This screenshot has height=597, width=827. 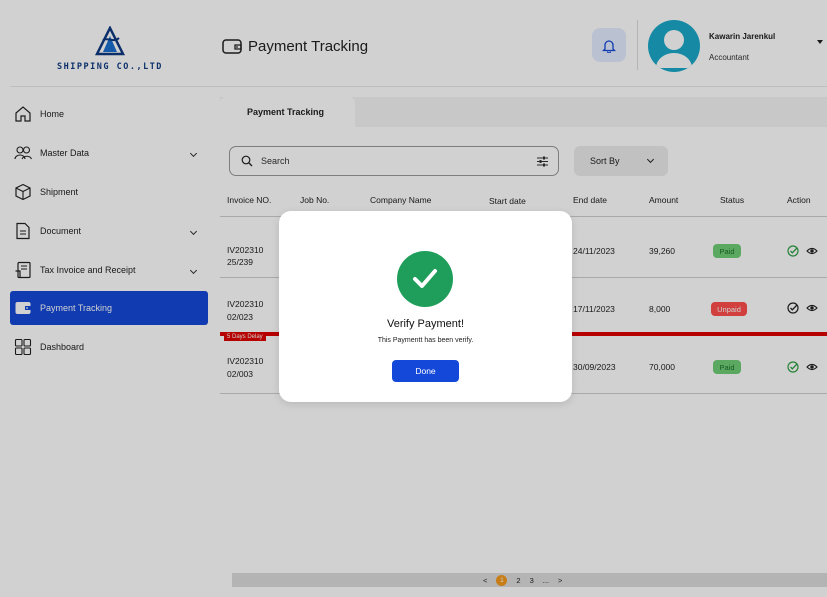 I want to click on success-badge, so click(x=425, y=279).